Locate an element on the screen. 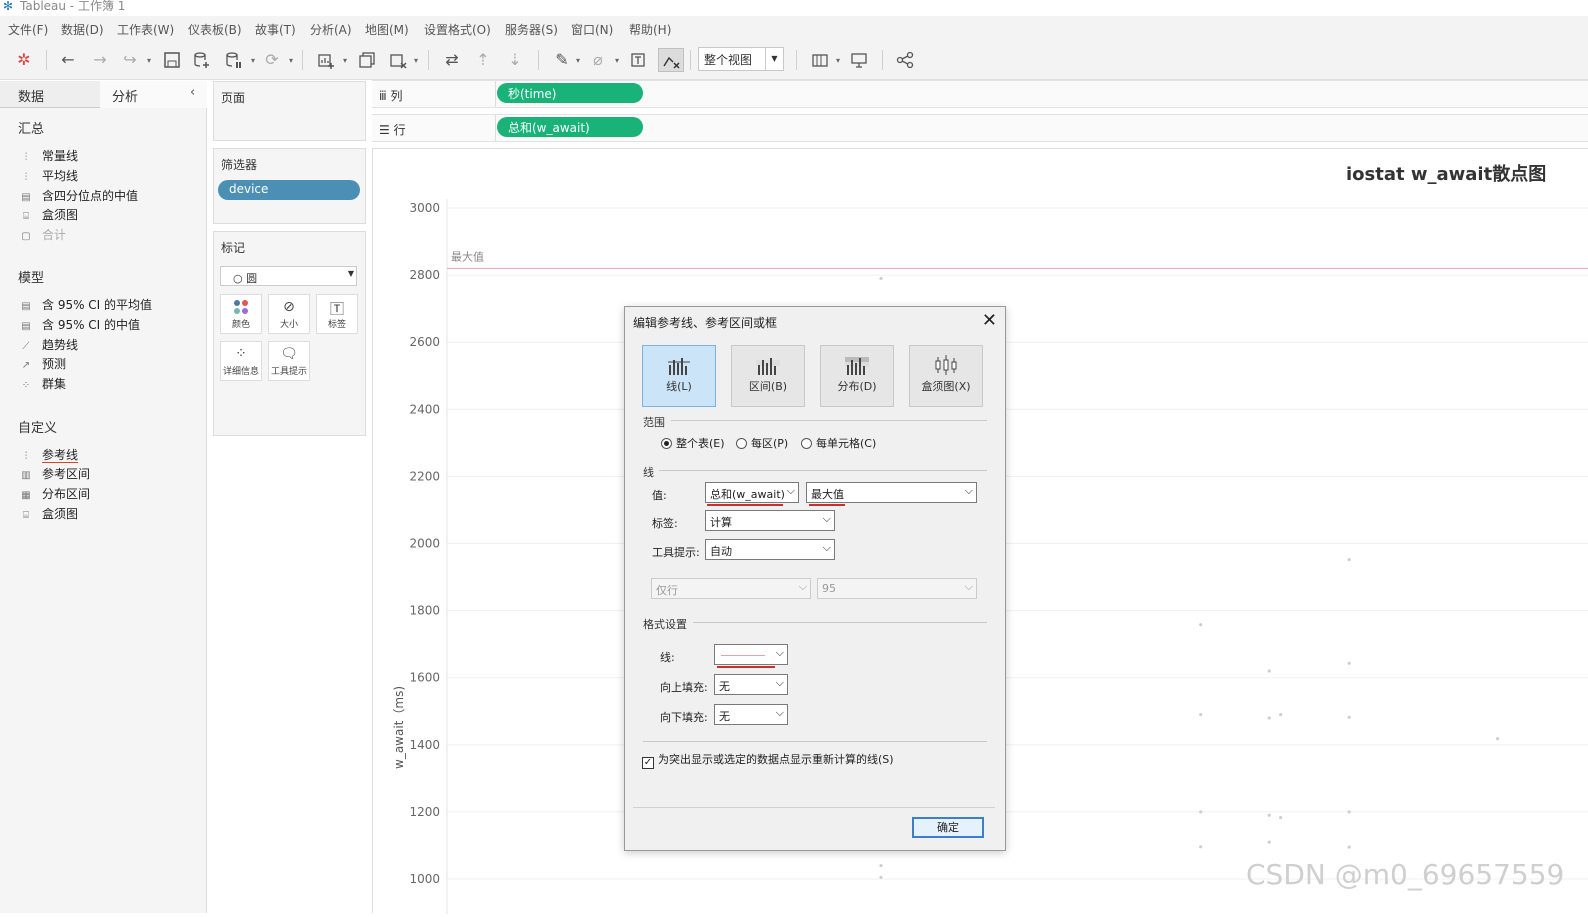 Image resolution: width=1588 pixels, height=917 pixels. group-members-icon: ⌀ is located at coordinates (598, 60).